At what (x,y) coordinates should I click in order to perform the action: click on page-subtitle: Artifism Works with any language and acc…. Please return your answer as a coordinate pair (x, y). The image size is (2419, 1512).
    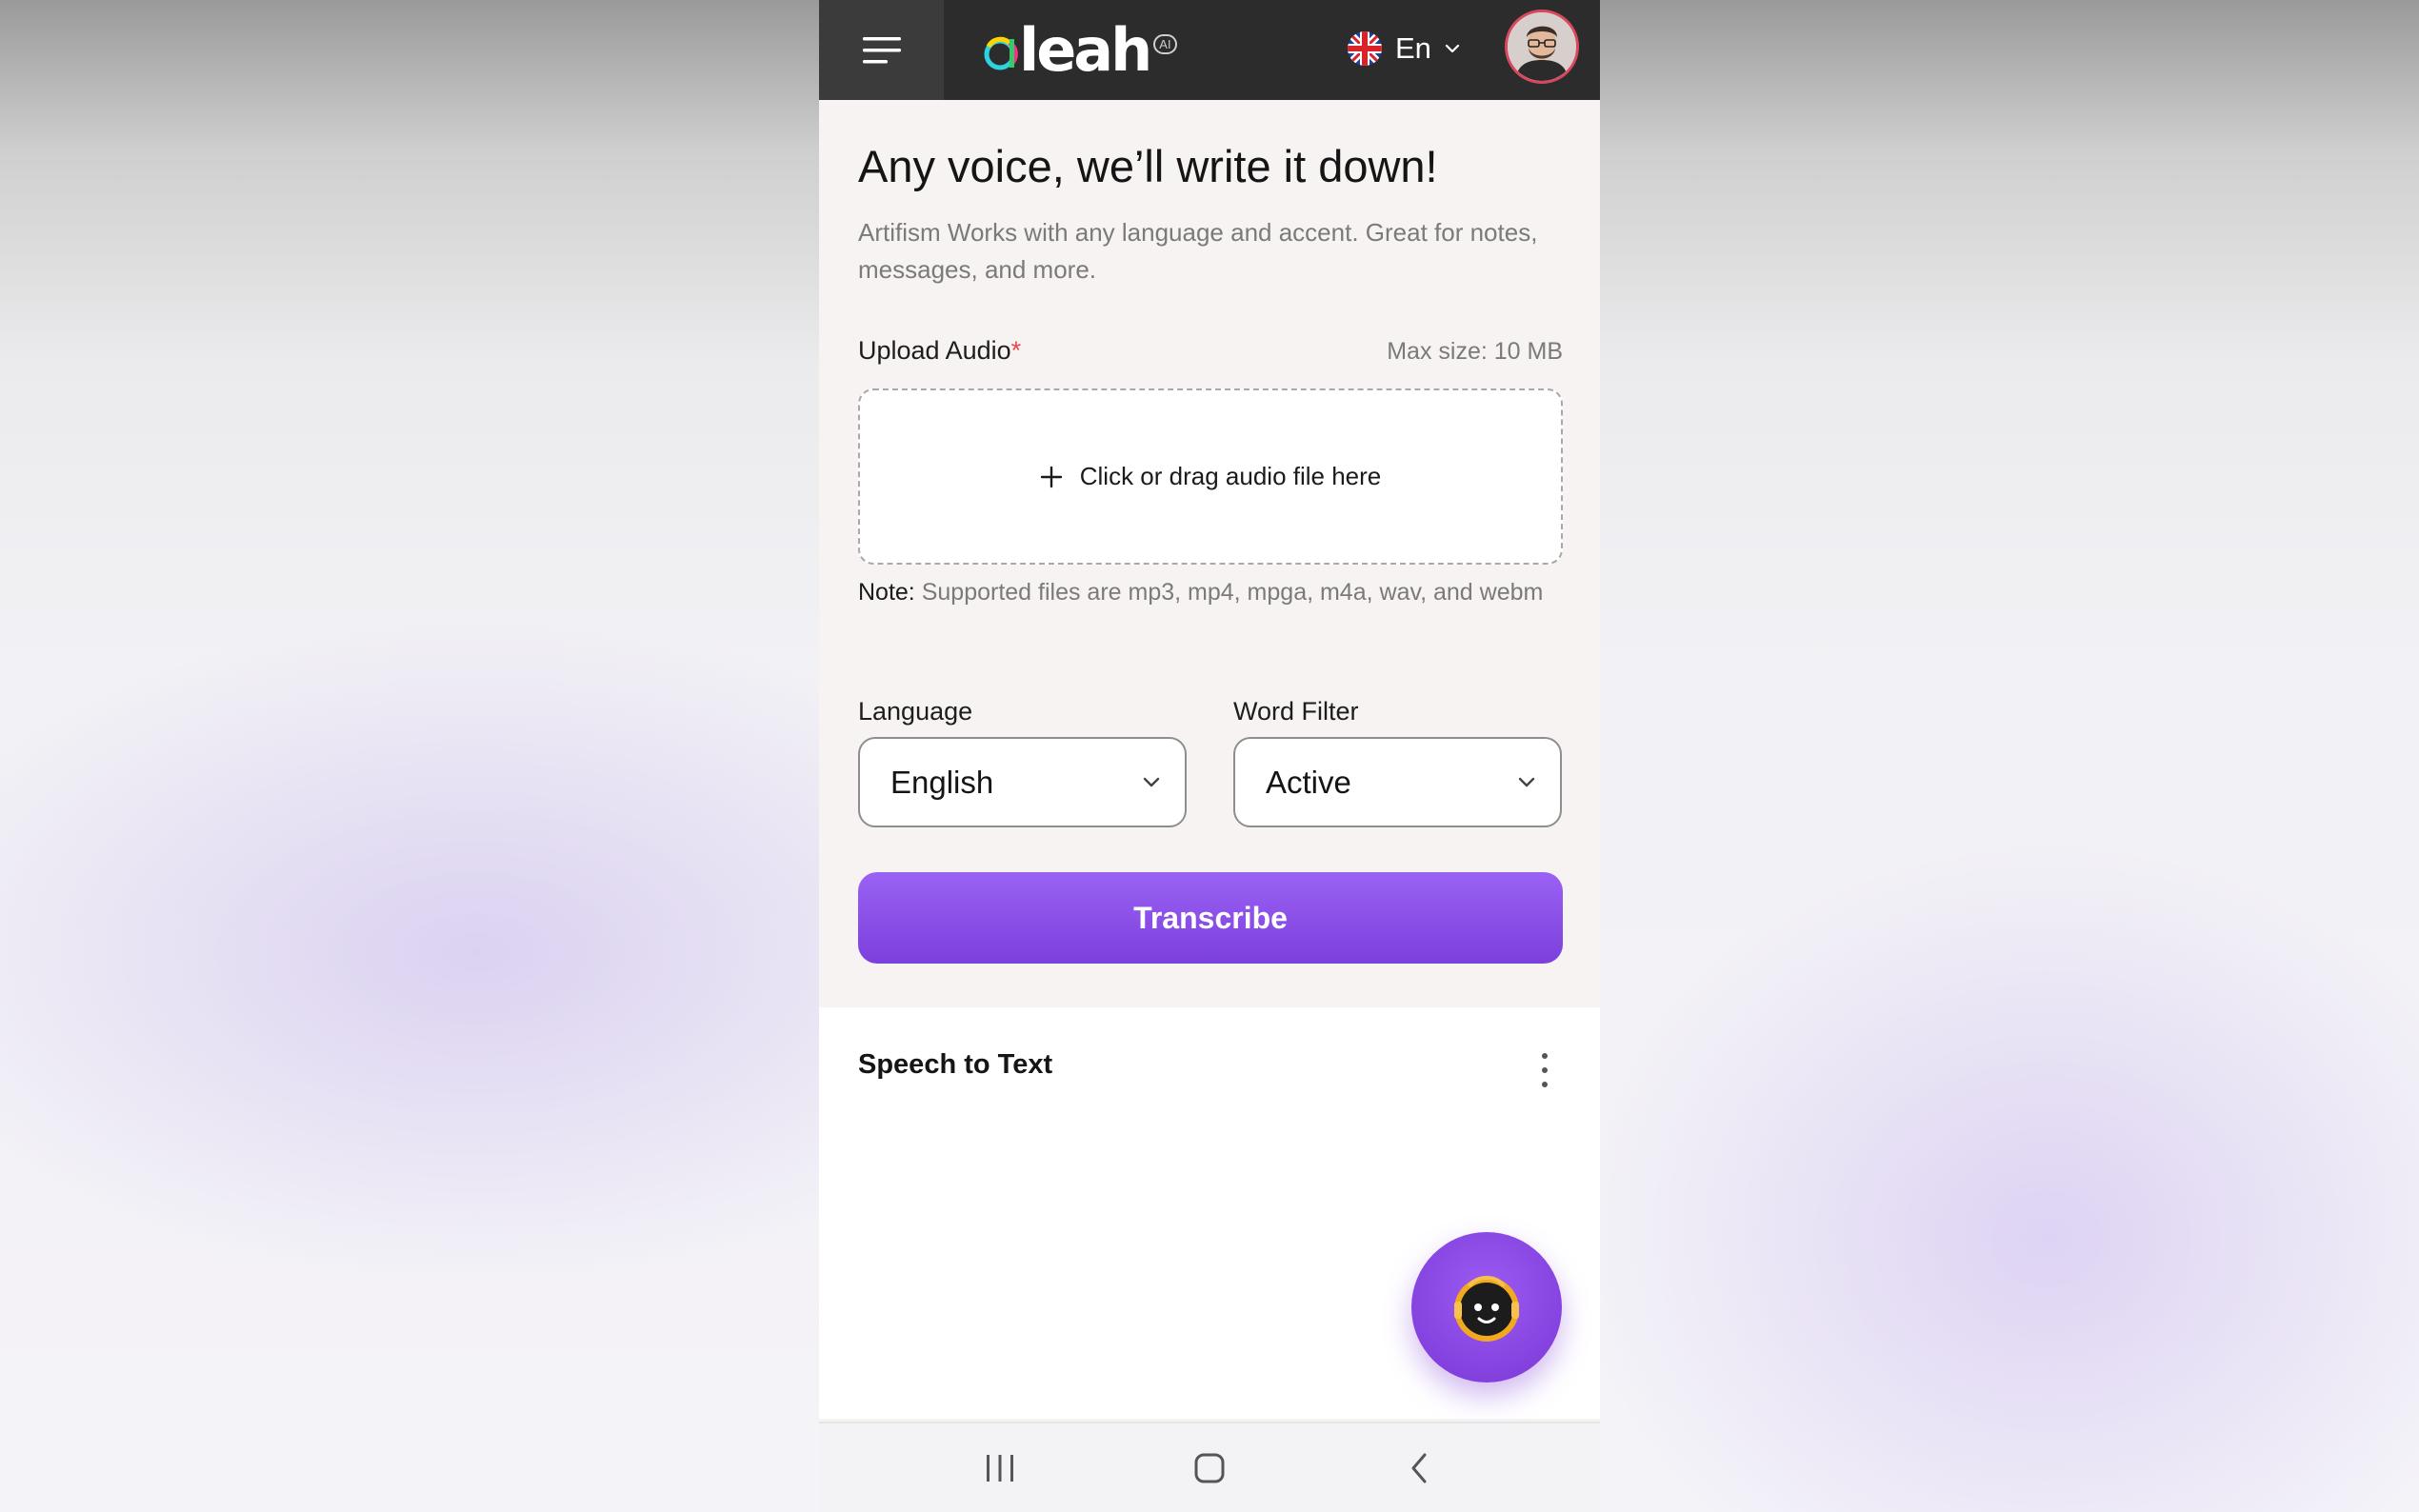
    Looking at the image, I should click on (1198, 251).